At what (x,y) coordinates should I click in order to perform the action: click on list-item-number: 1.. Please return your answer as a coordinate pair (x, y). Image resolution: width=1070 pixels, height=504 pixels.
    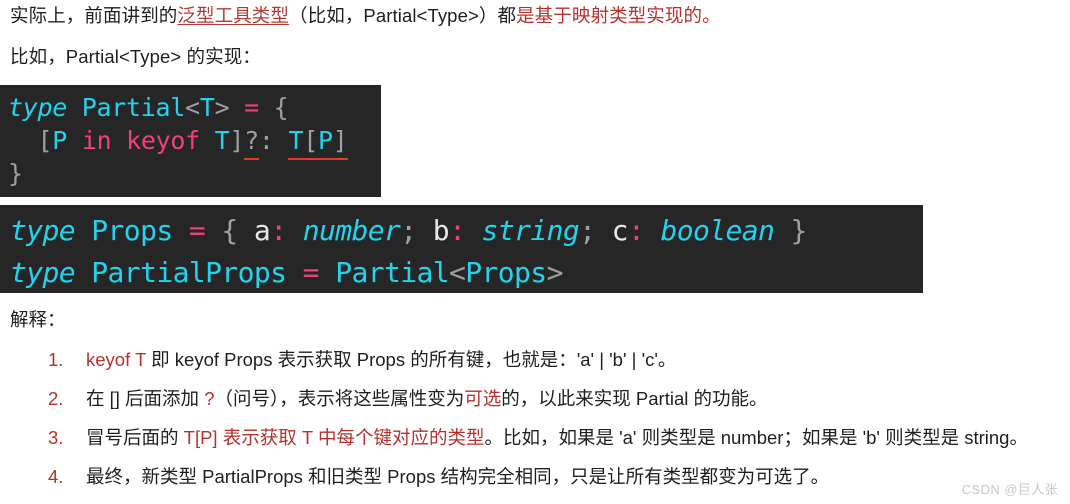
    Looking at the image, I should click on (56, 359).